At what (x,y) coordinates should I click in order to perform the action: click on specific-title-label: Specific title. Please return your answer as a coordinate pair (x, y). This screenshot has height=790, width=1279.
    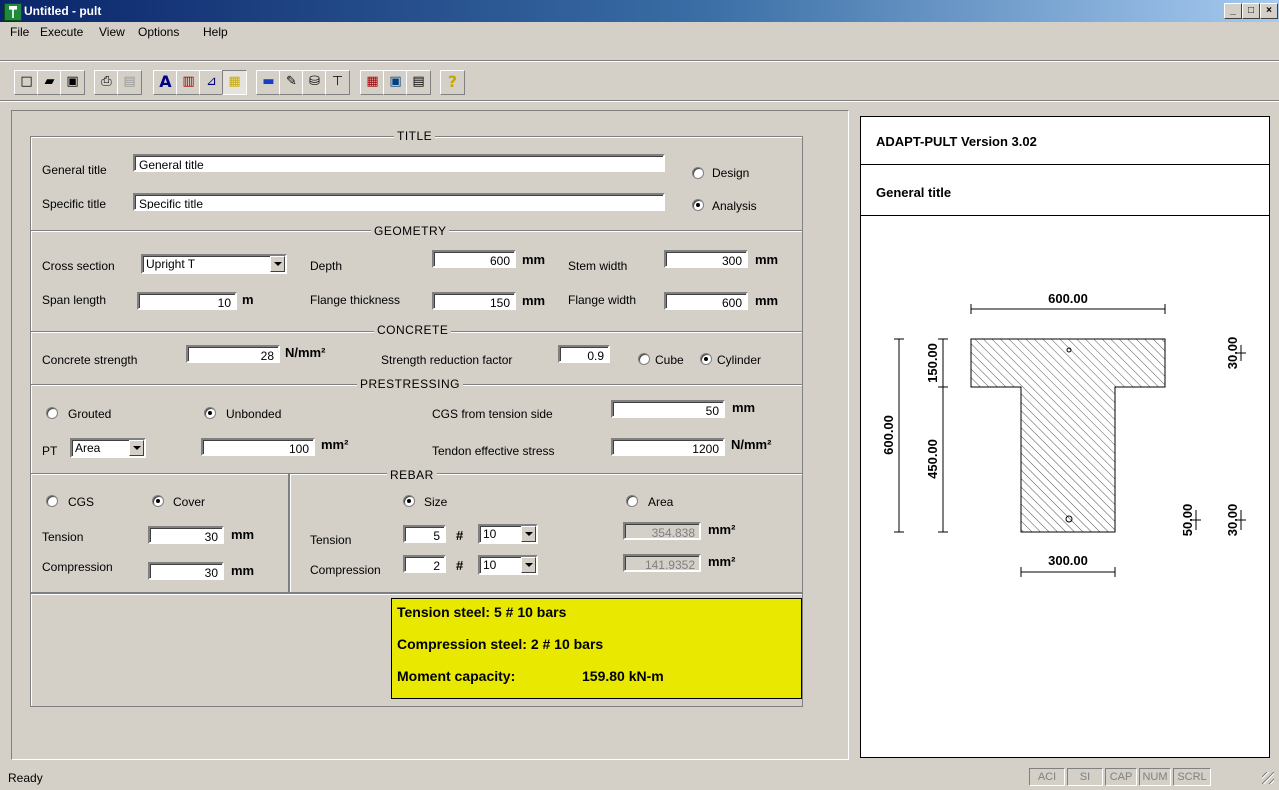
    Looking at the image, I should click on (74, 204).